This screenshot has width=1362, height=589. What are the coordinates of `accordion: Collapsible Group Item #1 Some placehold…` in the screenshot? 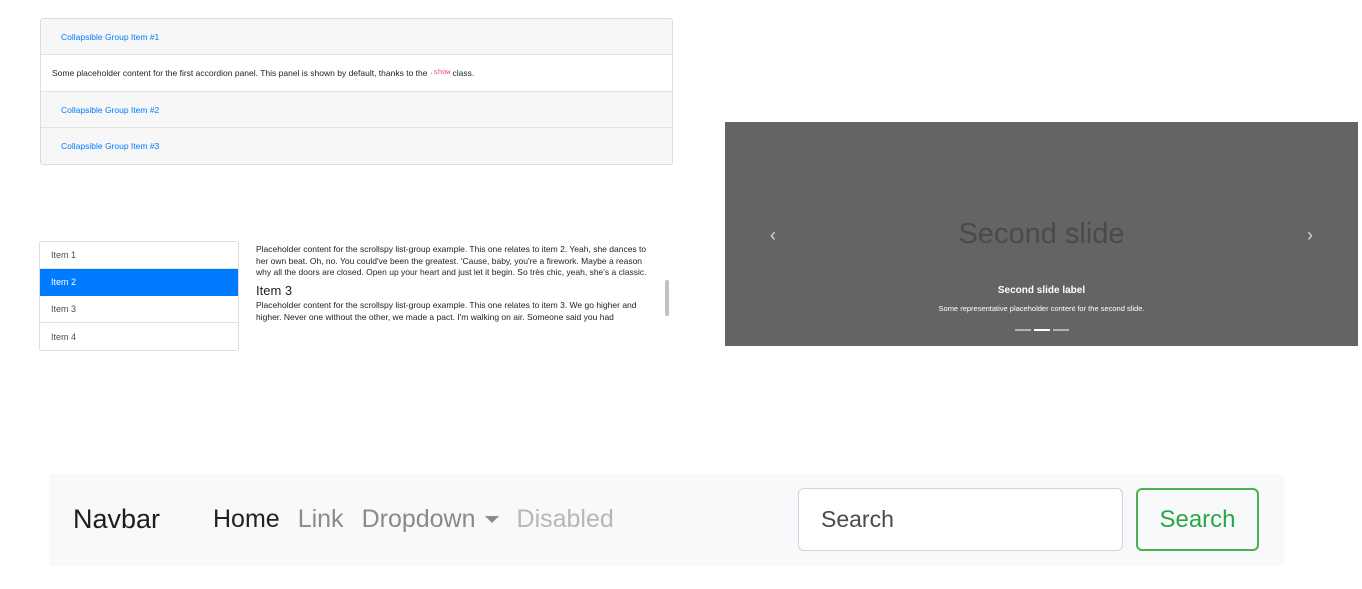 It's located at (356, 91).